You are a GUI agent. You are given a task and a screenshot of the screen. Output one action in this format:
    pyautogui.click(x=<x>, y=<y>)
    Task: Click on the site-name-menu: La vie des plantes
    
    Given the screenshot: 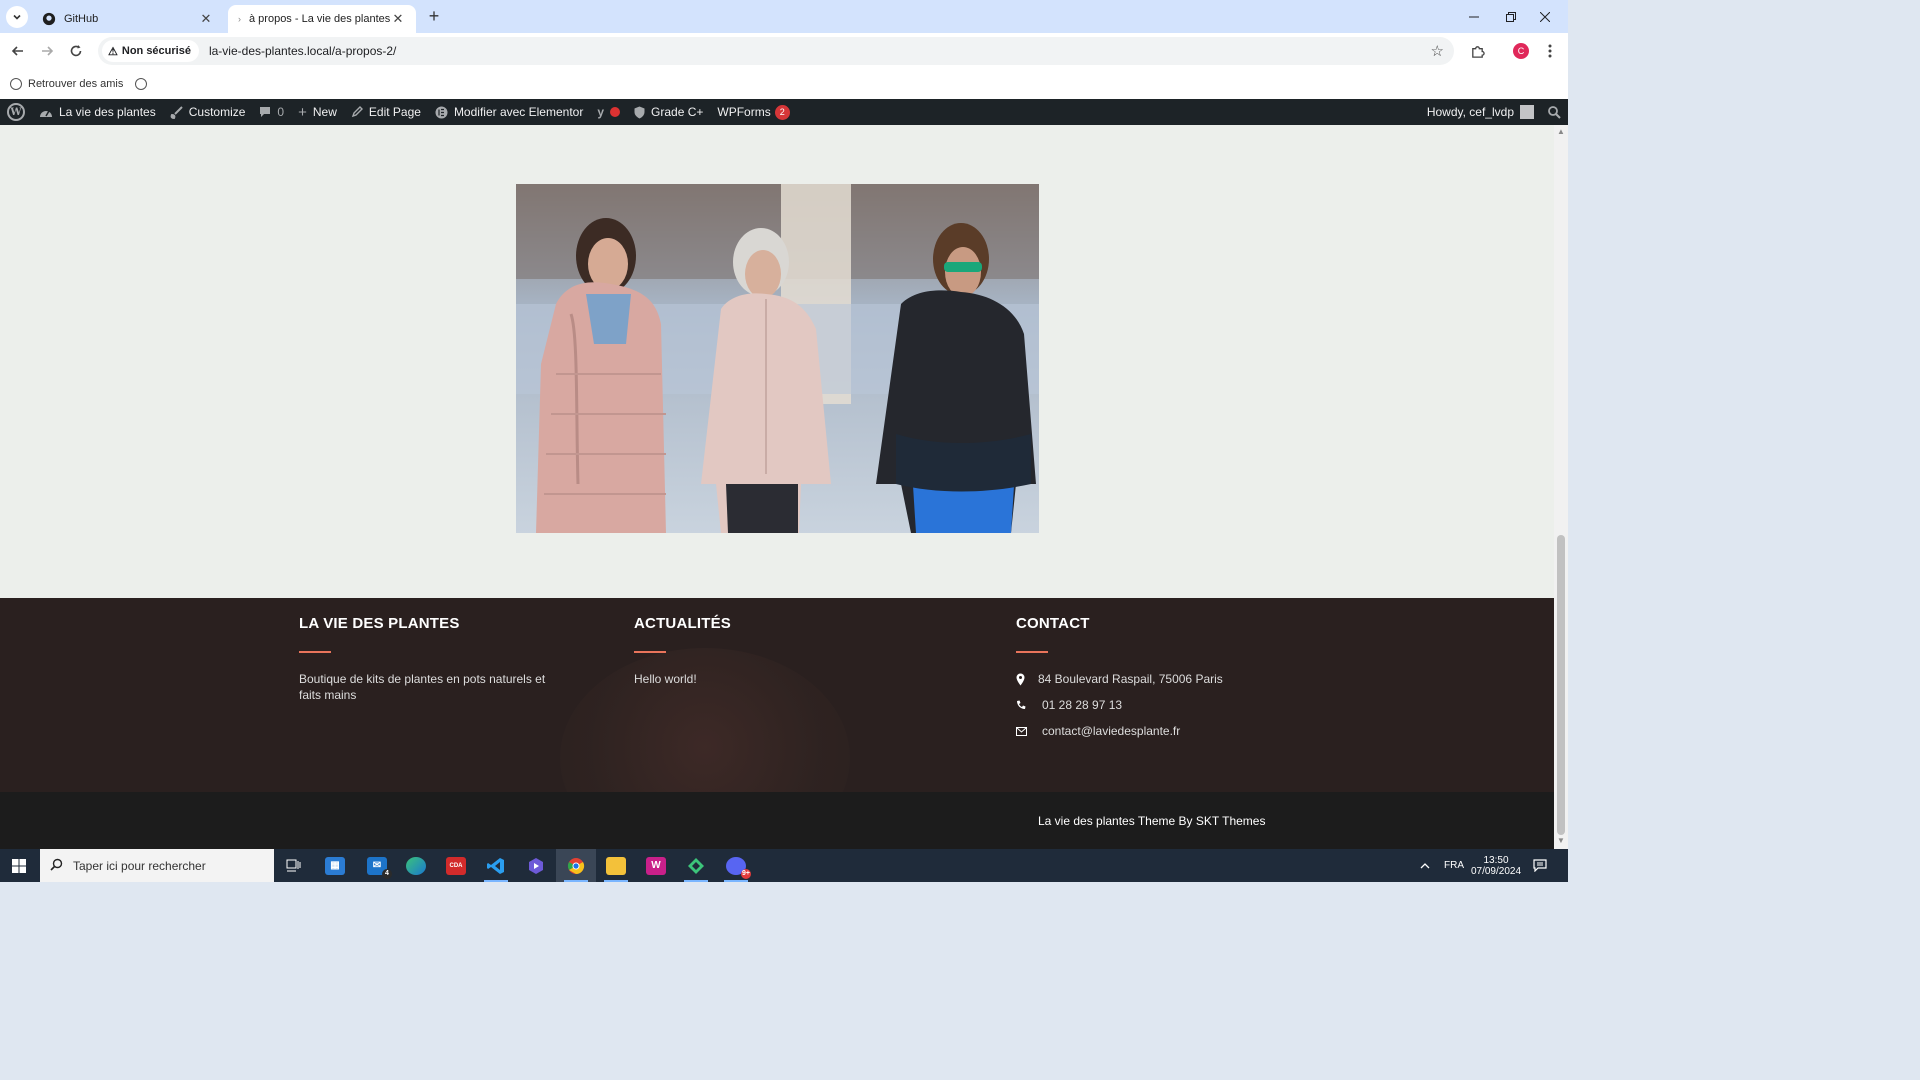 What is the action you would take?
    pyautogui.click(x=97, y=112)
    